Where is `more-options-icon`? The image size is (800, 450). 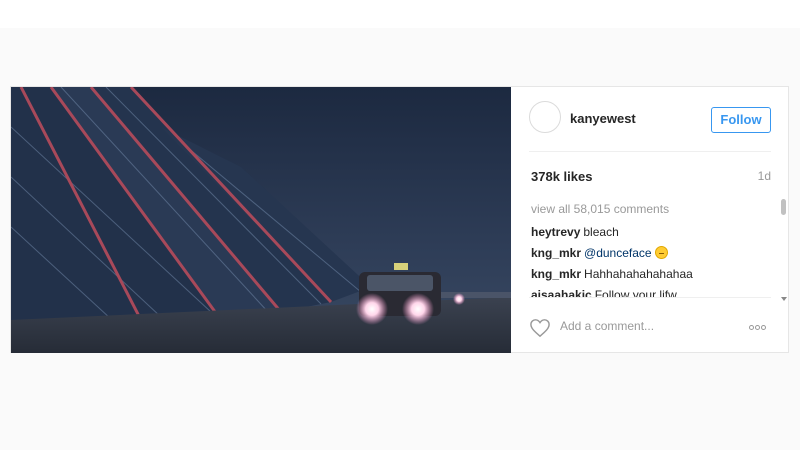 more-options-icon is located at coordinates (760, 325).